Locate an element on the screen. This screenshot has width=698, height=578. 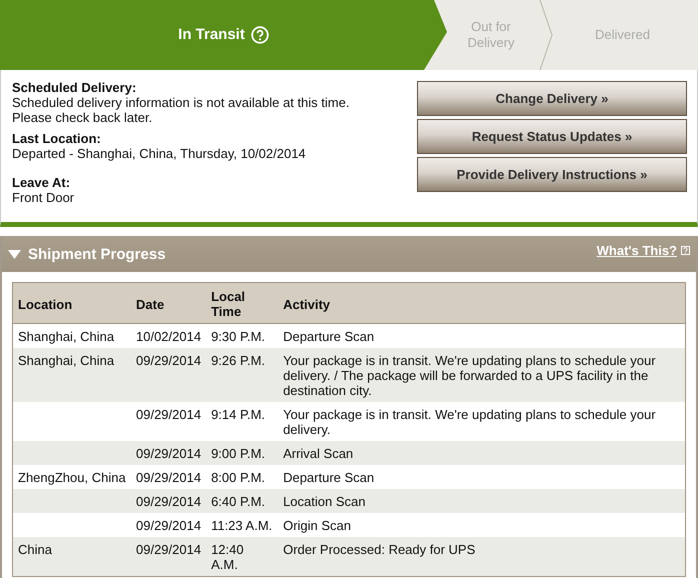
collapse-triangle-icon is located at coordinates (14, 254).